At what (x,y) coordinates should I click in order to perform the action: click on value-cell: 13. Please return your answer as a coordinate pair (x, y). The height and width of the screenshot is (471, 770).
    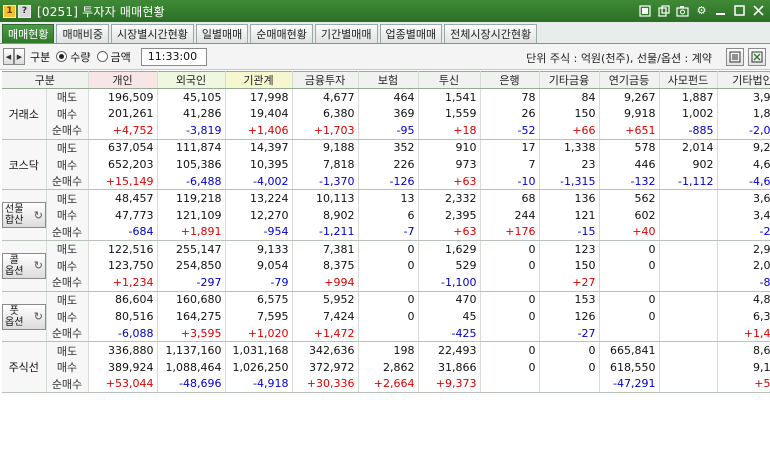
    Looking at the image, I should click on (388, 198).